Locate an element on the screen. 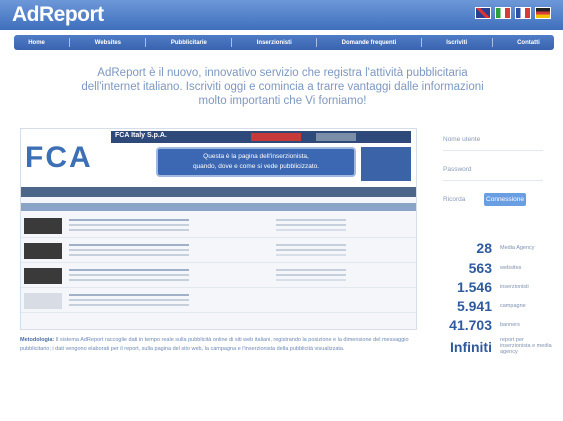  stat-campagne: 5.941 campagne is located at coordinates (492, 307).